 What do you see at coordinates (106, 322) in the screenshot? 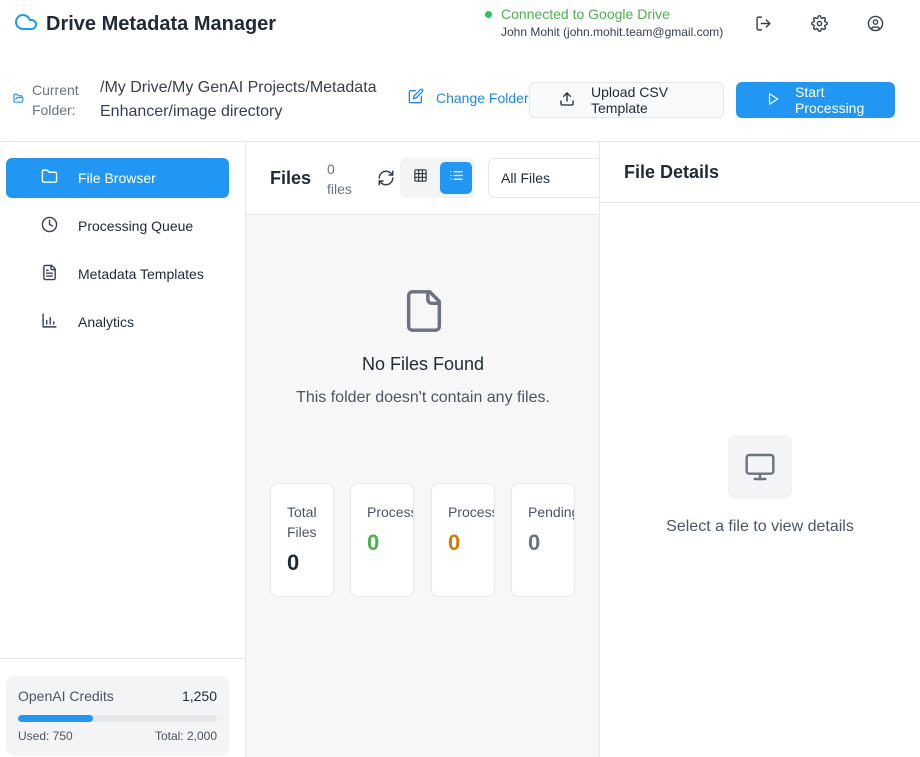
I see `sidebar-item-label: Analytics` at bounding box center [106, 322].